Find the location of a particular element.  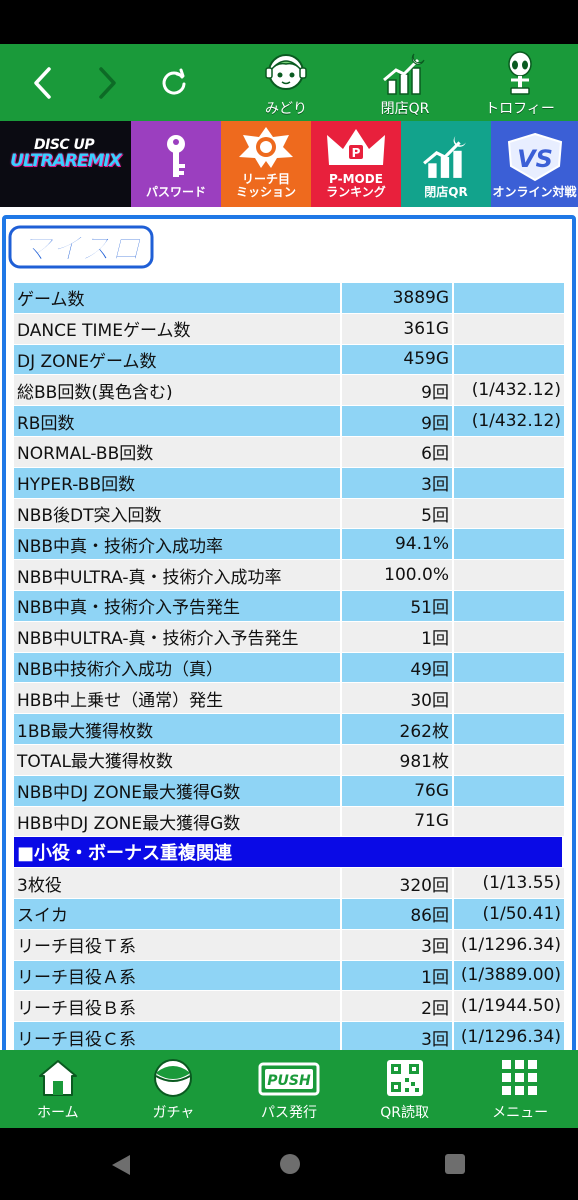

system-recents-icon is located at coordinates (455, 1164).